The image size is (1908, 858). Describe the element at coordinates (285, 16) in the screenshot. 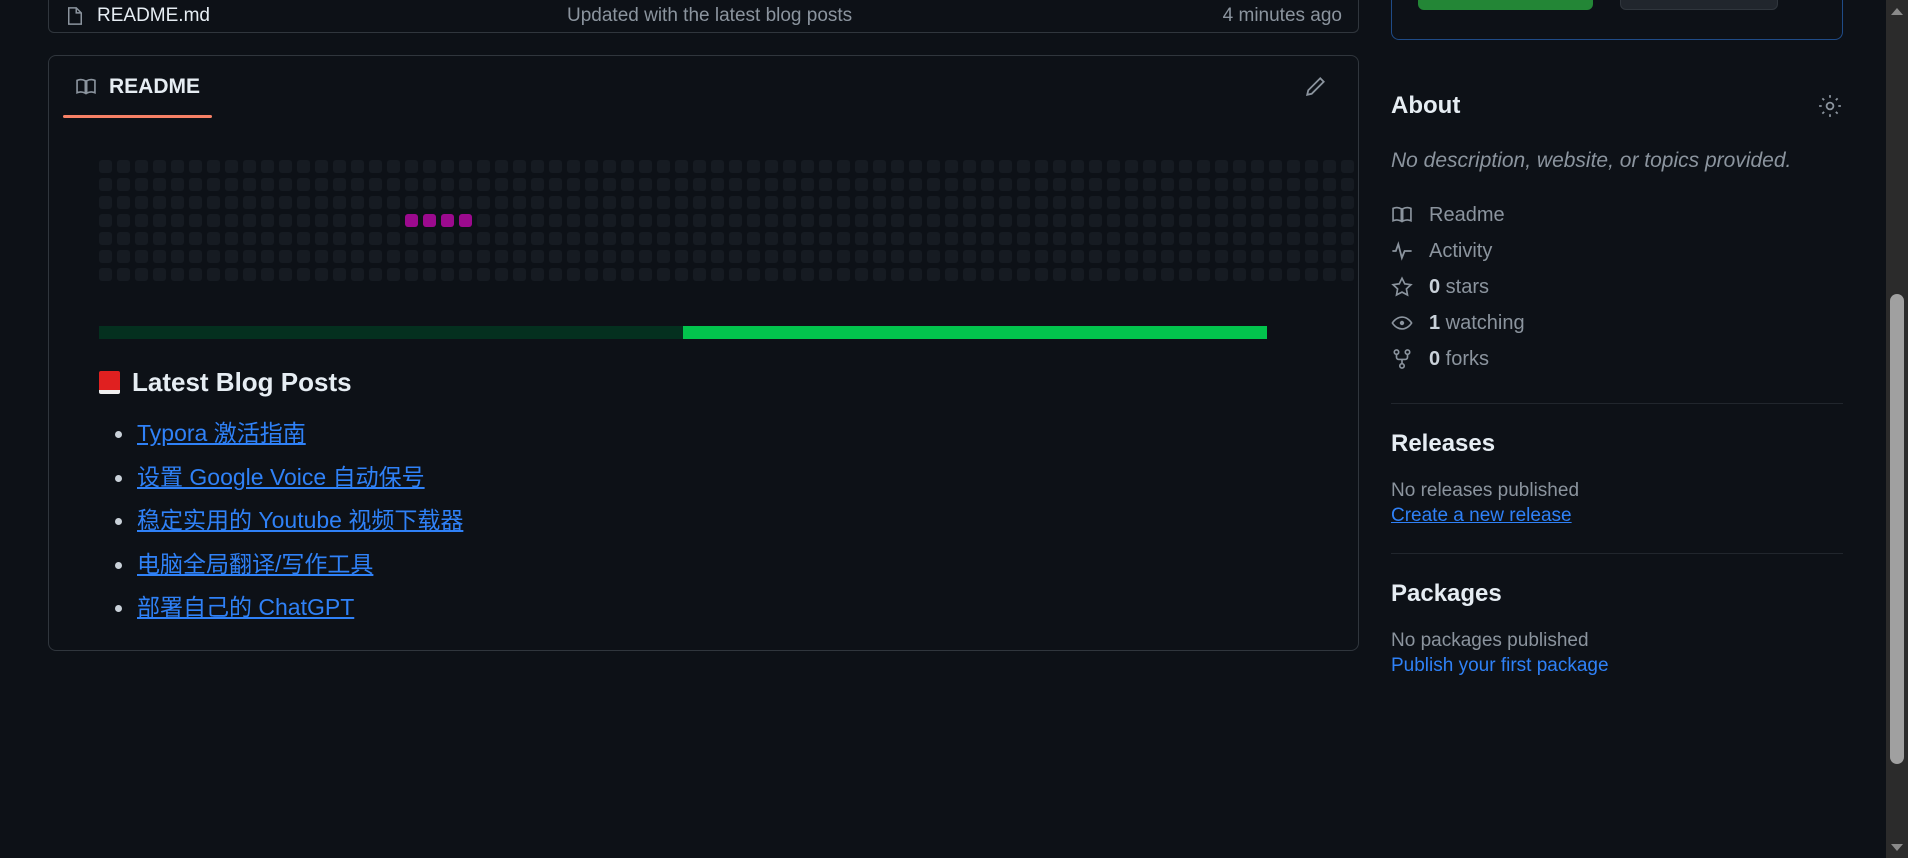

I see `file-name-cell: README.md` at that location.